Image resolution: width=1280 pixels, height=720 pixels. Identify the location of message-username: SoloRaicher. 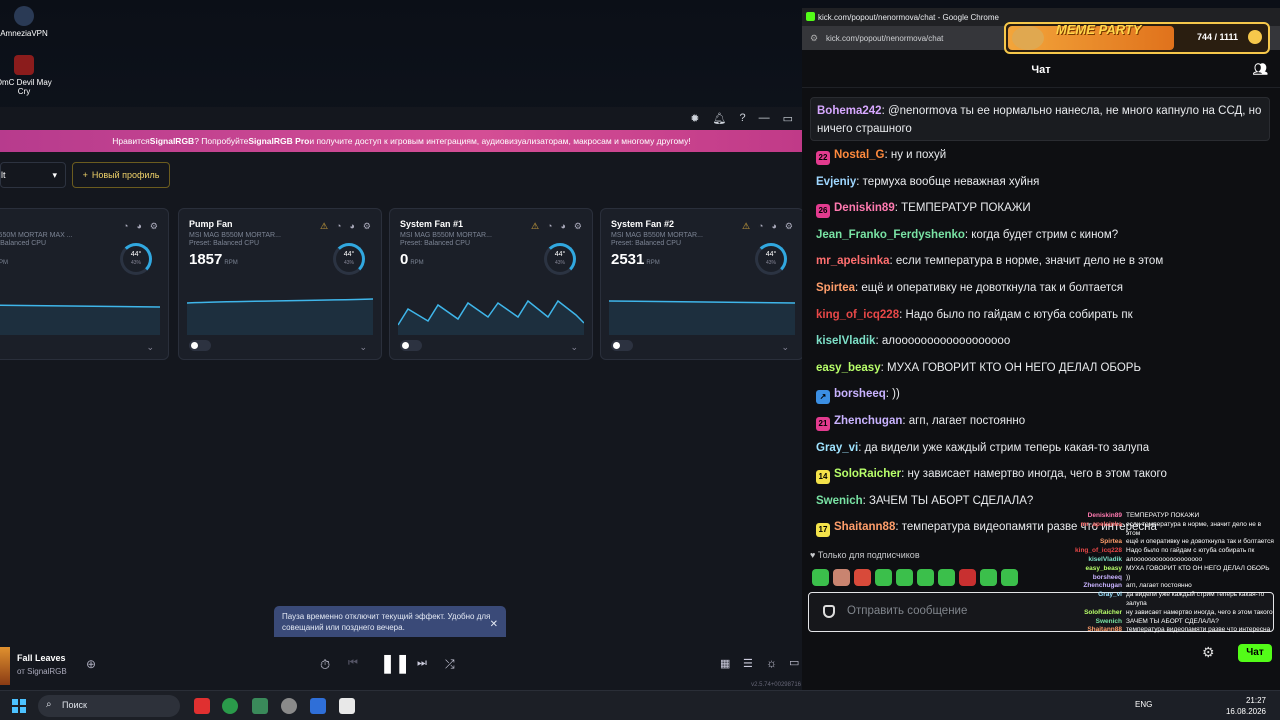
(867, 474).